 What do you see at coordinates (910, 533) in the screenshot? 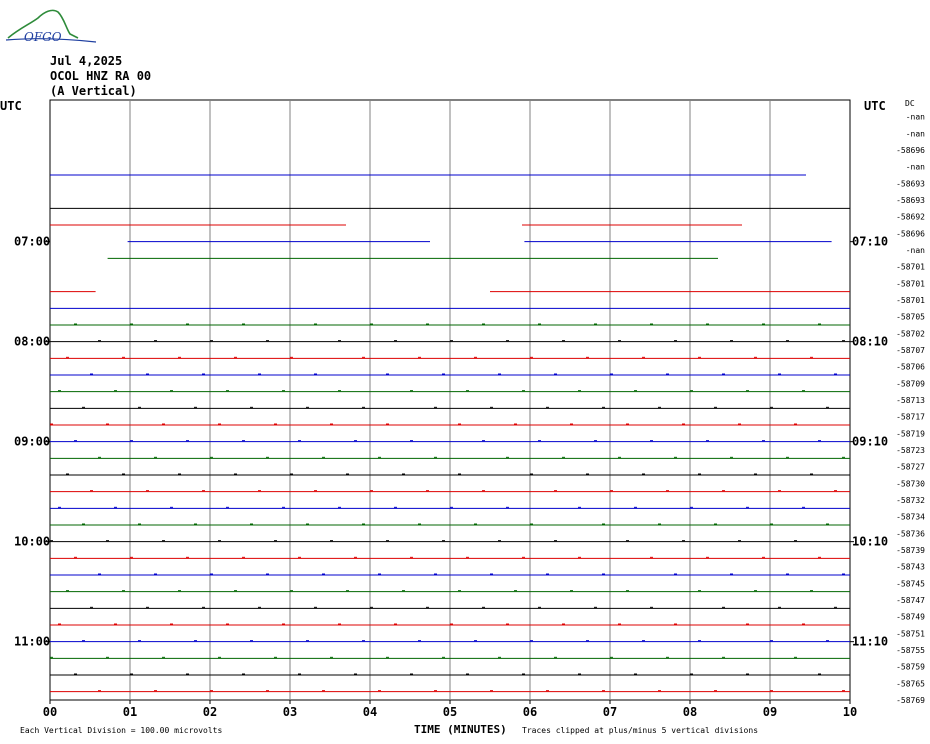
I see `dc-value: -58736` at bounding box center [910, 533].